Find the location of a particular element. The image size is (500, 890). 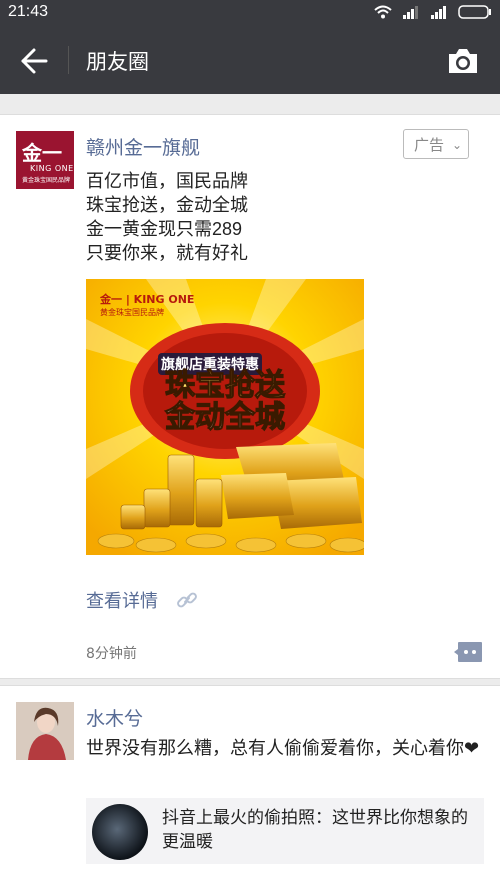

avatar-logo-text: 金一 is located at coordinates (42, 153).